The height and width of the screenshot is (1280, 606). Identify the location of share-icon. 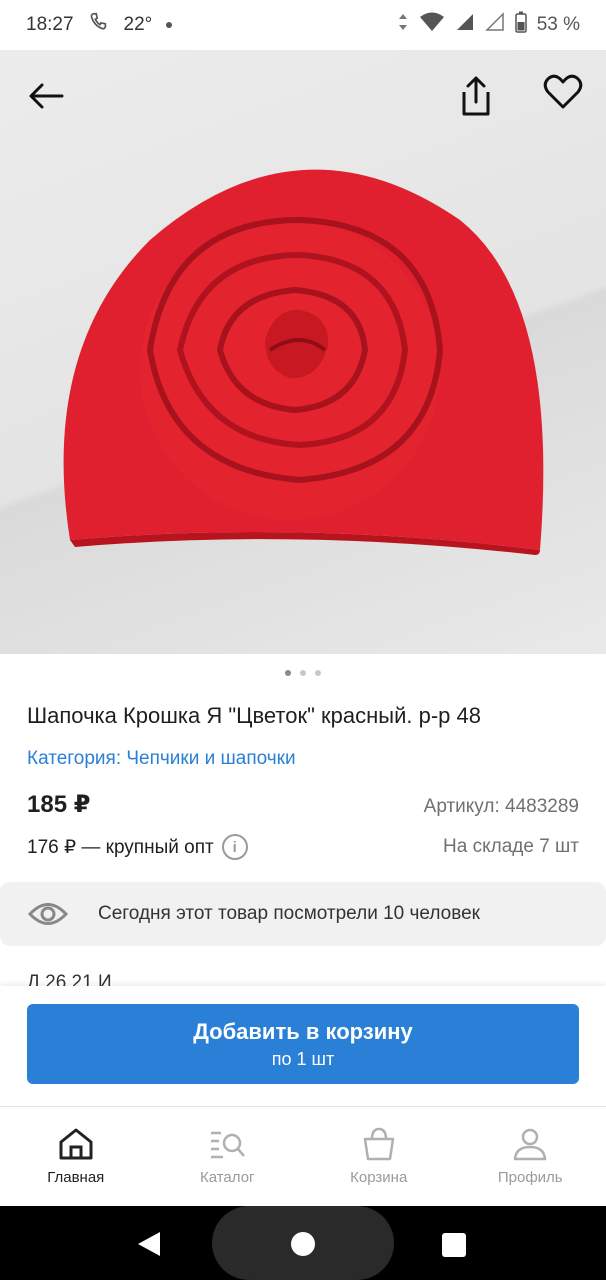
(476, 96).